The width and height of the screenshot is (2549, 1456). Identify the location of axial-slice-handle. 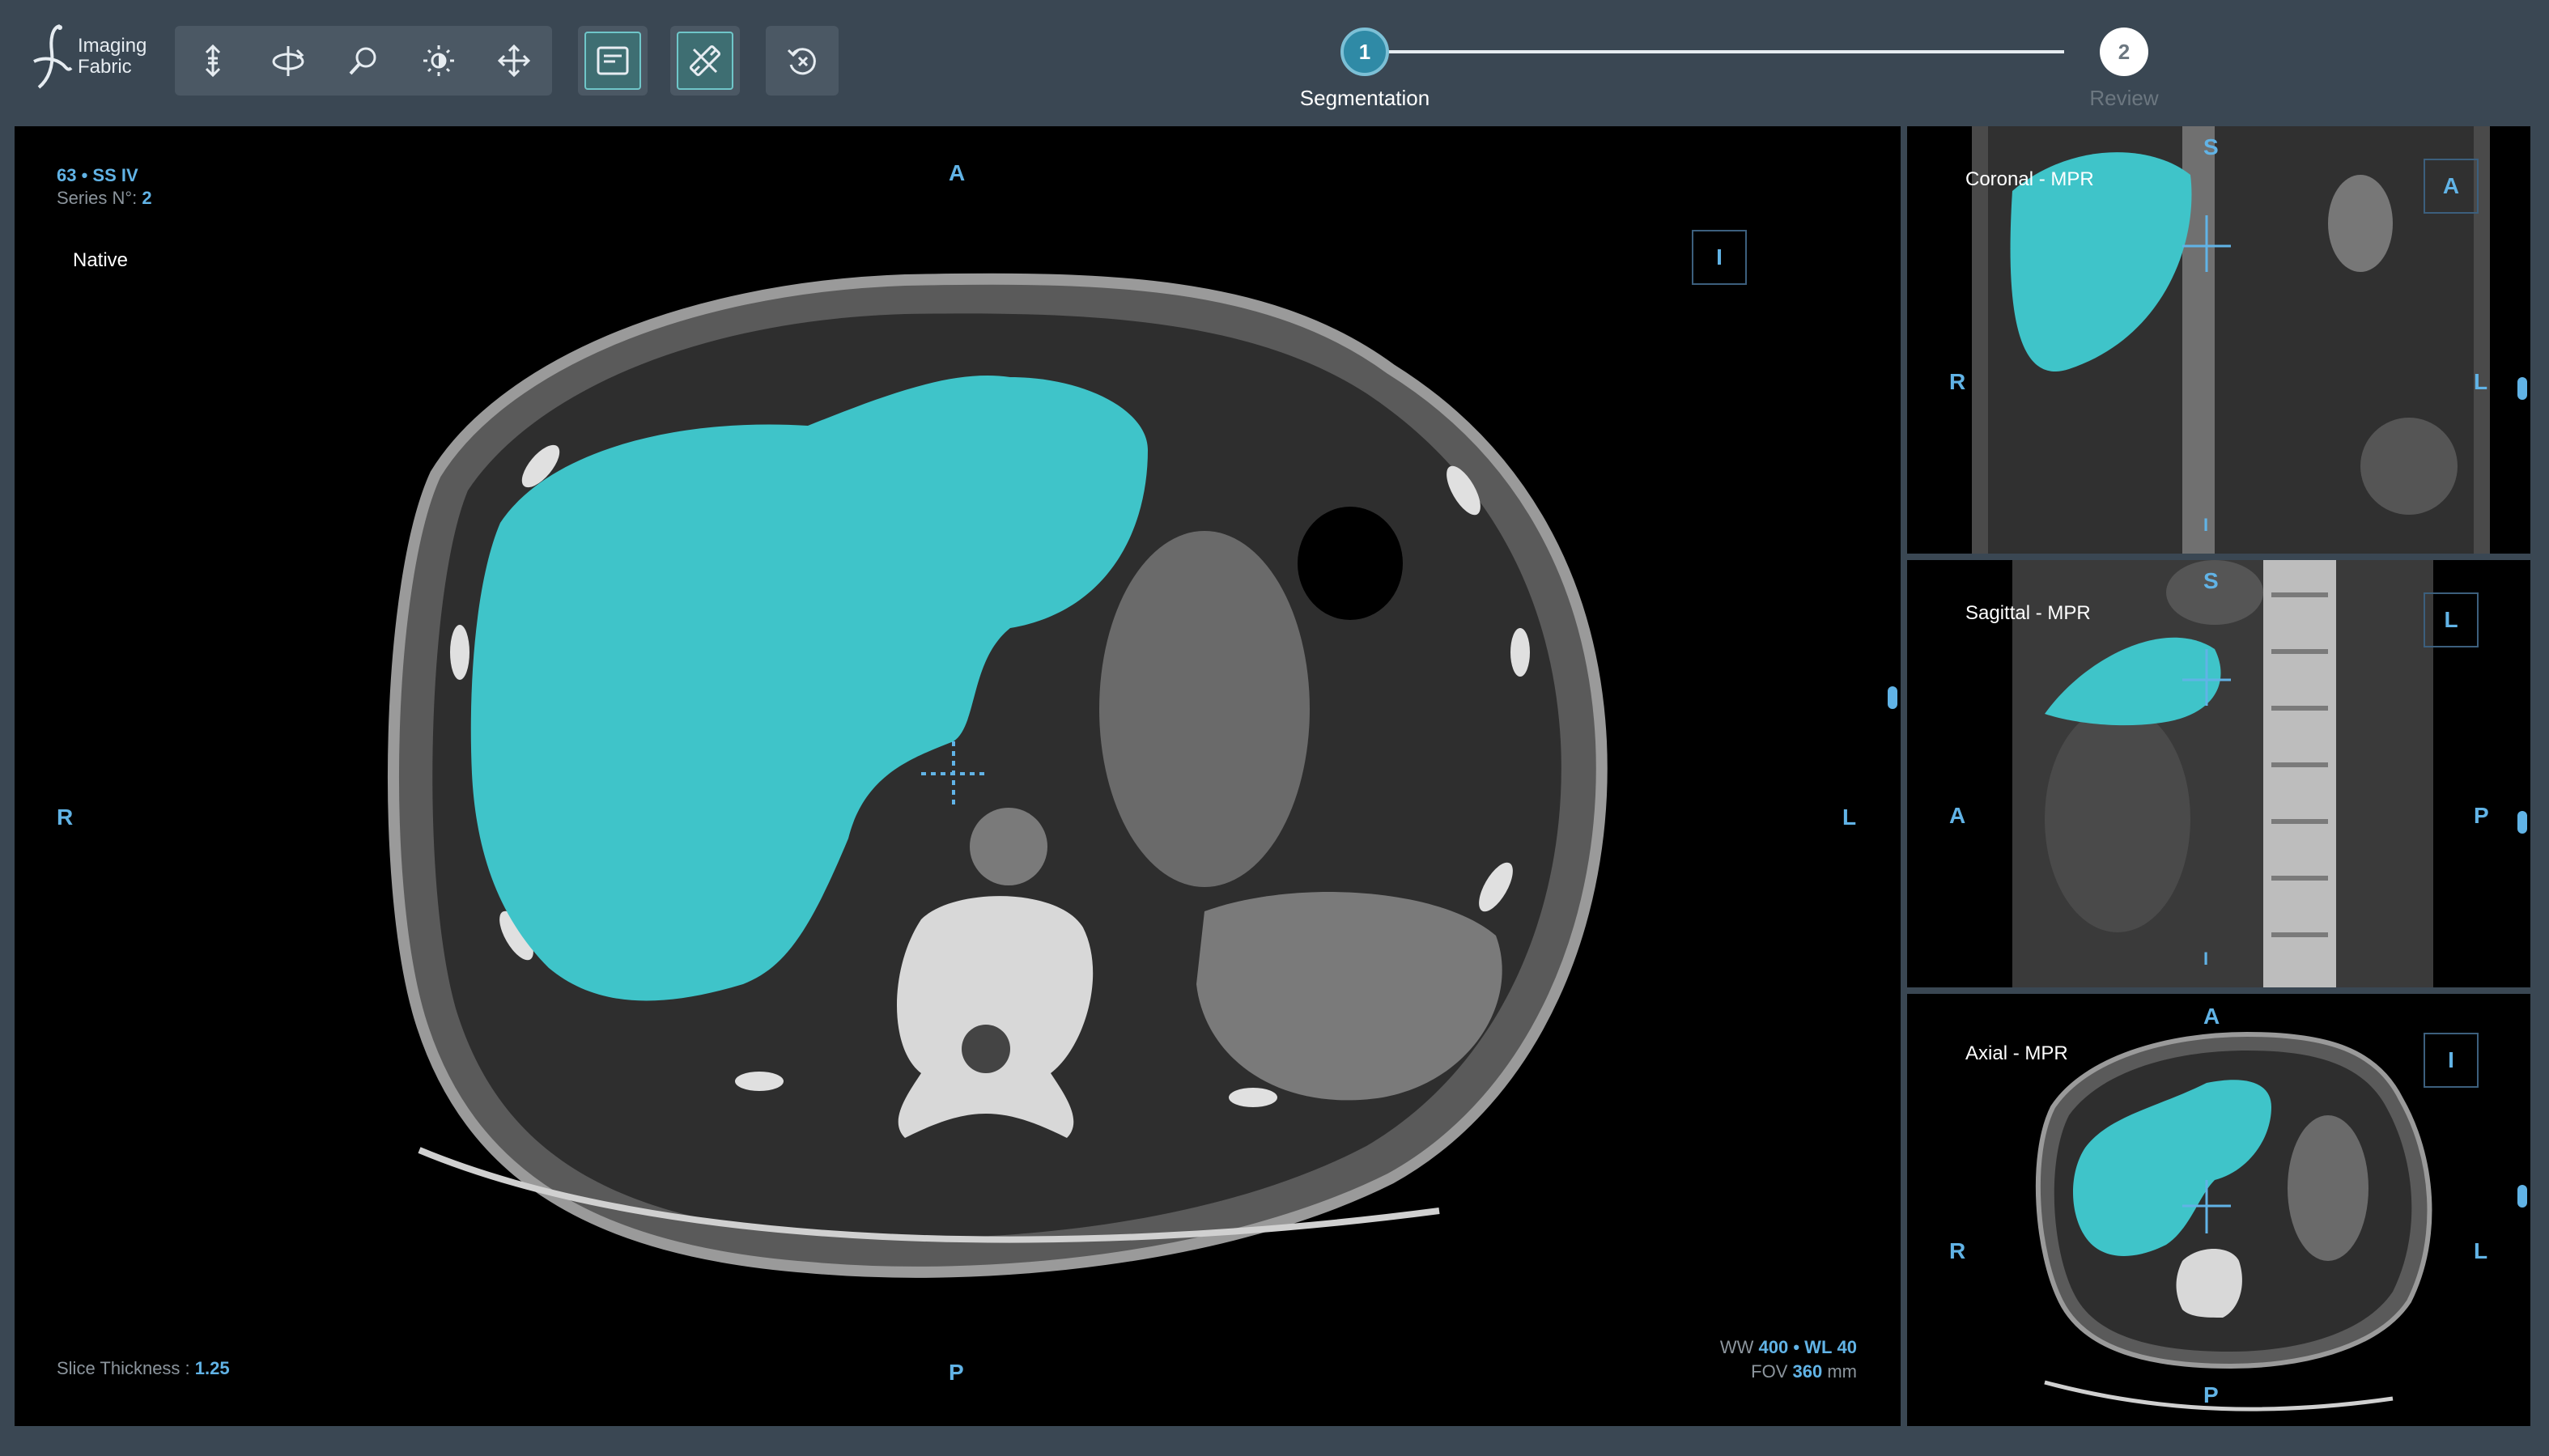
(2522, 1196).